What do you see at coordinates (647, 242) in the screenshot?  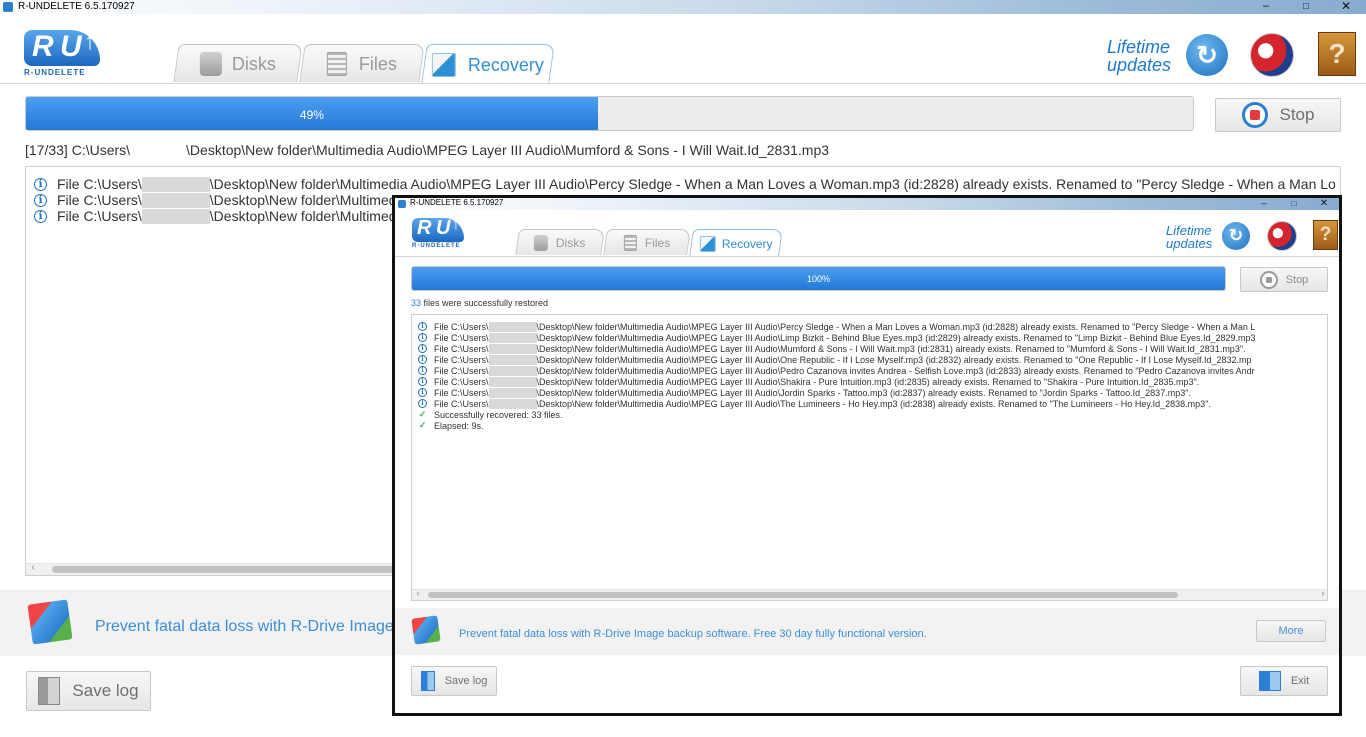 I see `dialog-tab-files: Files` at bounding box center [647, 242].